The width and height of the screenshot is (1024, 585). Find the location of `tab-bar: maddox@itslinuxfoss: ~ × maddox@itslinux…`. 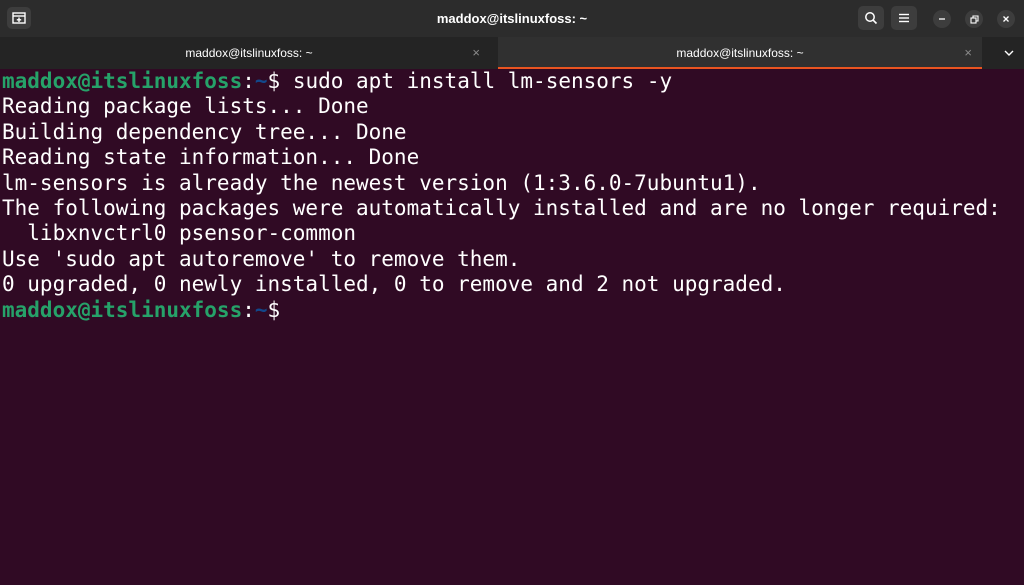

tab-bar: maddox@itslinuxfoss: ~ × maddox@itslinux… is located at coordinates (512, 53).